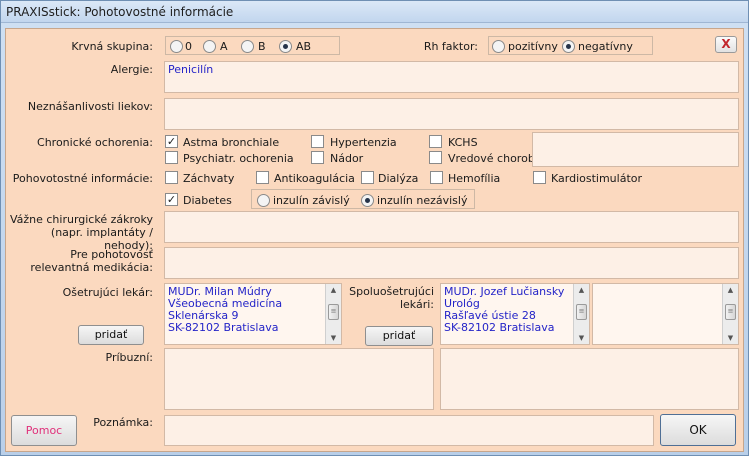 This screenshot has width=749, height=456. I want to click on medication-field, so click(451, 263).